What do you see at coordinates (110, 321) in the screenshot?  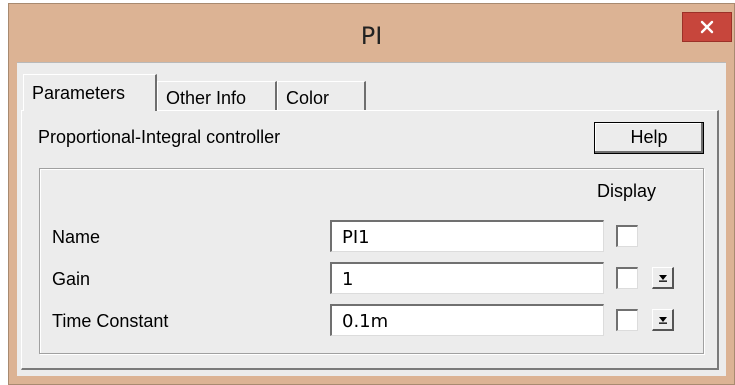 I see `param-label: Time Constant` at bounding box center [110, 321].